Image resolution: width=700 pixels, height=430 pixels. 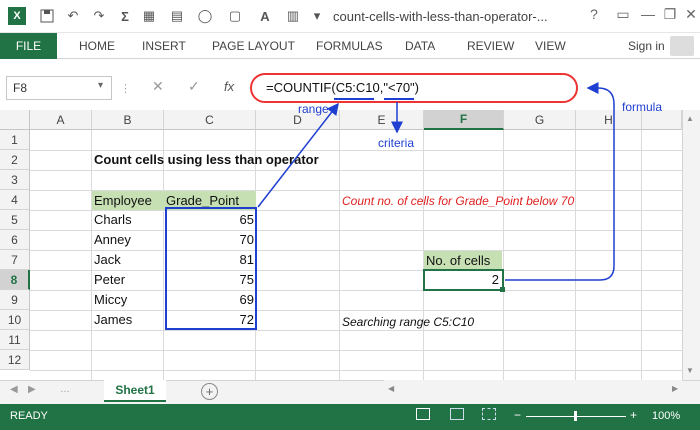 What do you see at coordinates (107, 260) in the screenshot?
I see `employee-cell: Jack` at bounding box center [107, 260].